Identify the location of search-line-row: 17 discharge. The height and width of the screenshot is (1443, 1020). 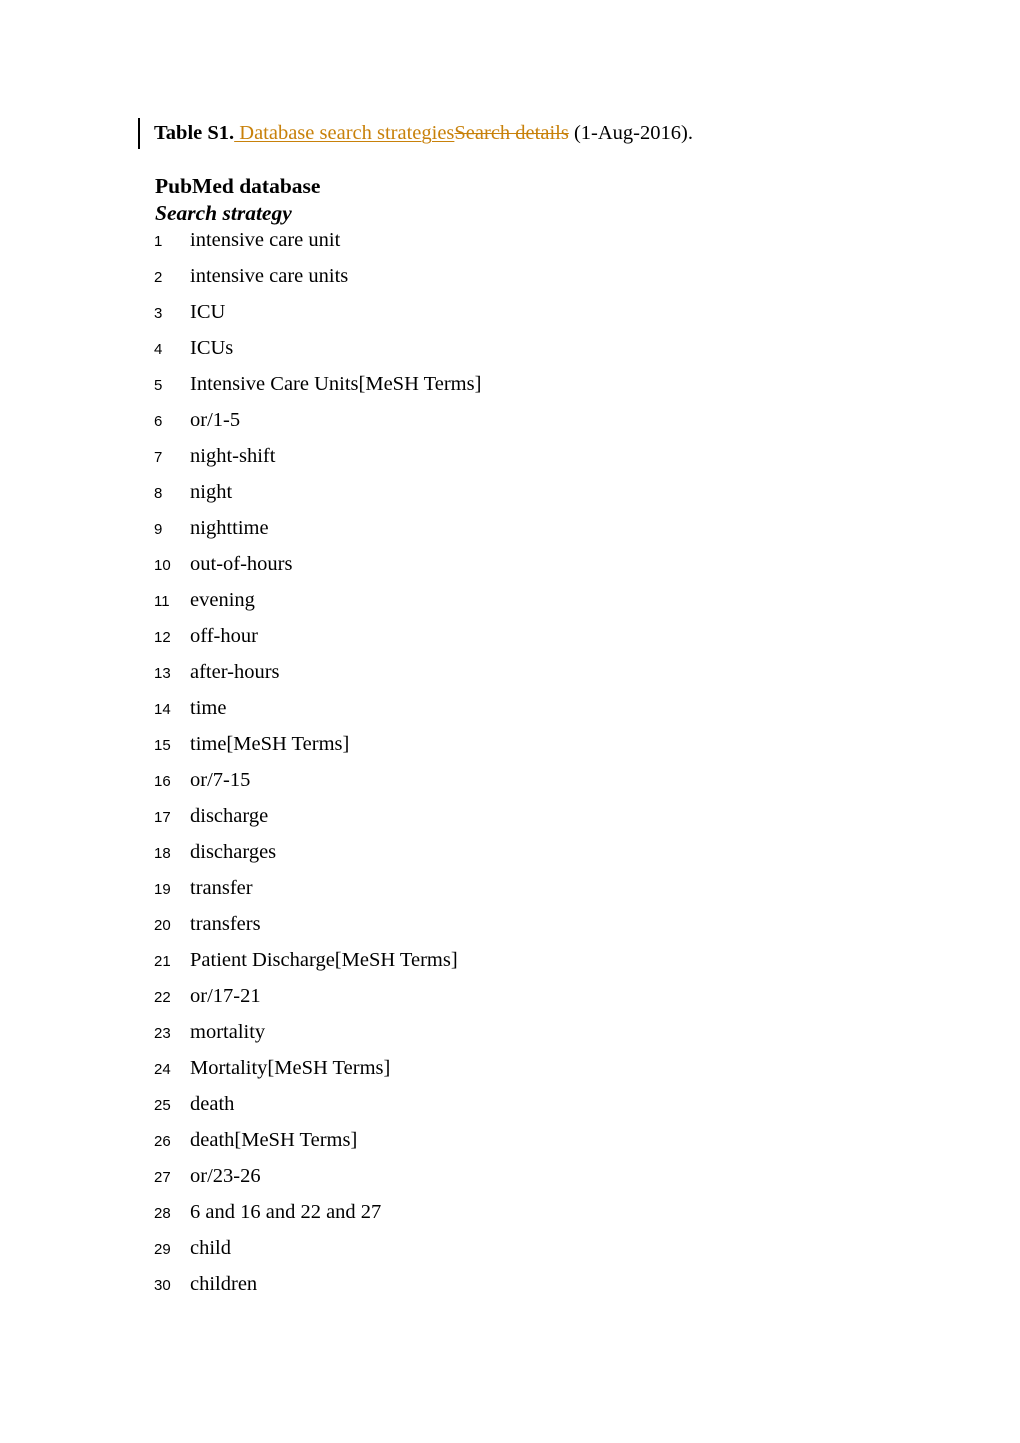
(554, 822).